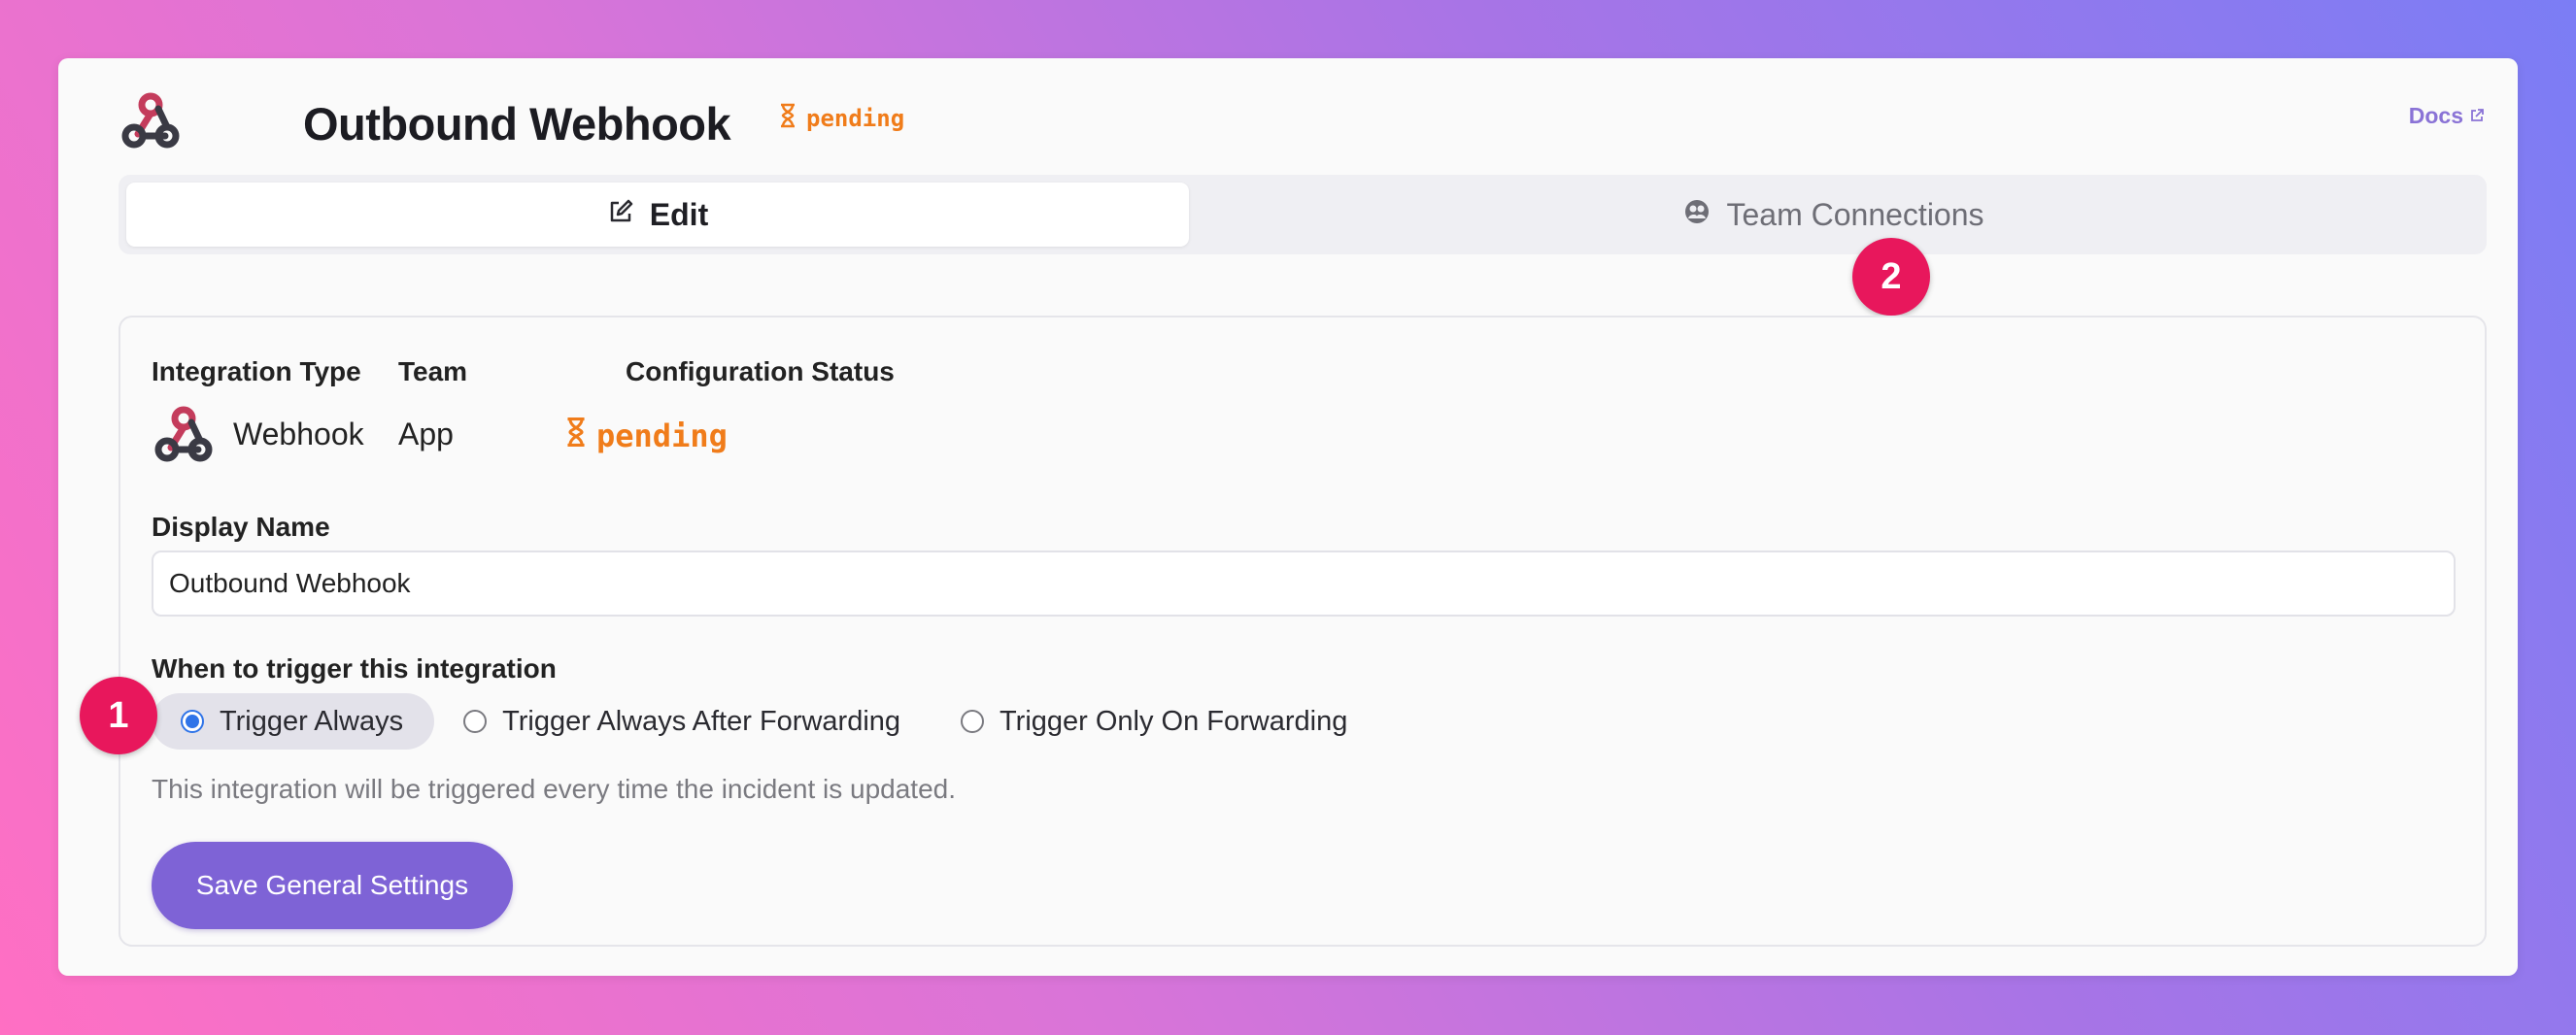 The image size is (2576, 1035). I want to click on config-status-badge: pending, so click(646, 436).